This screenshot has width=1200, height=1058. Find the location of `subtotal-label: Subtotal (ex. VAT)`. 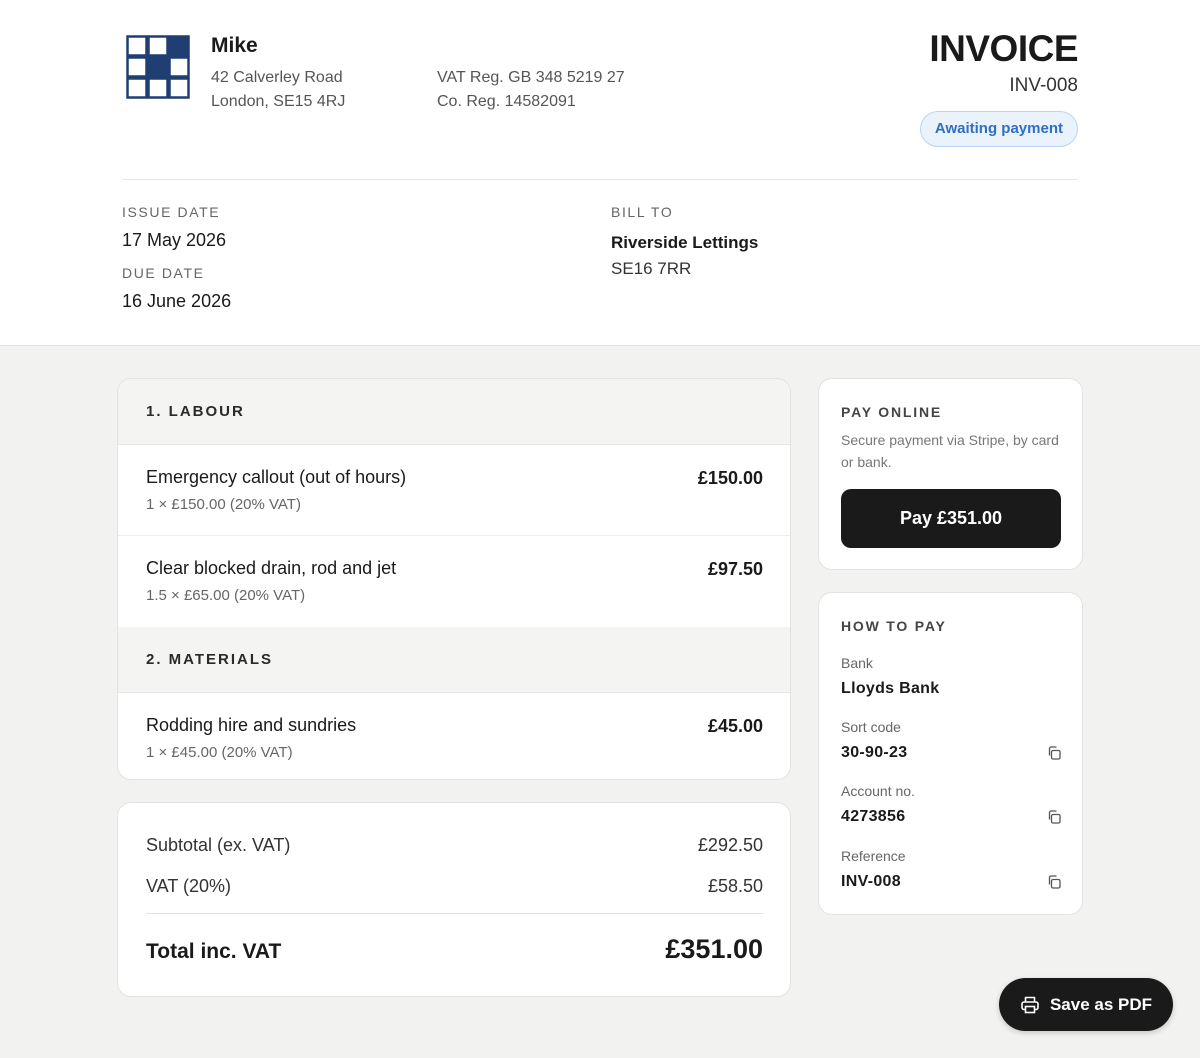

subtotal-label: Subtotal (ex. VAT) is located at coordinates (218, 845).